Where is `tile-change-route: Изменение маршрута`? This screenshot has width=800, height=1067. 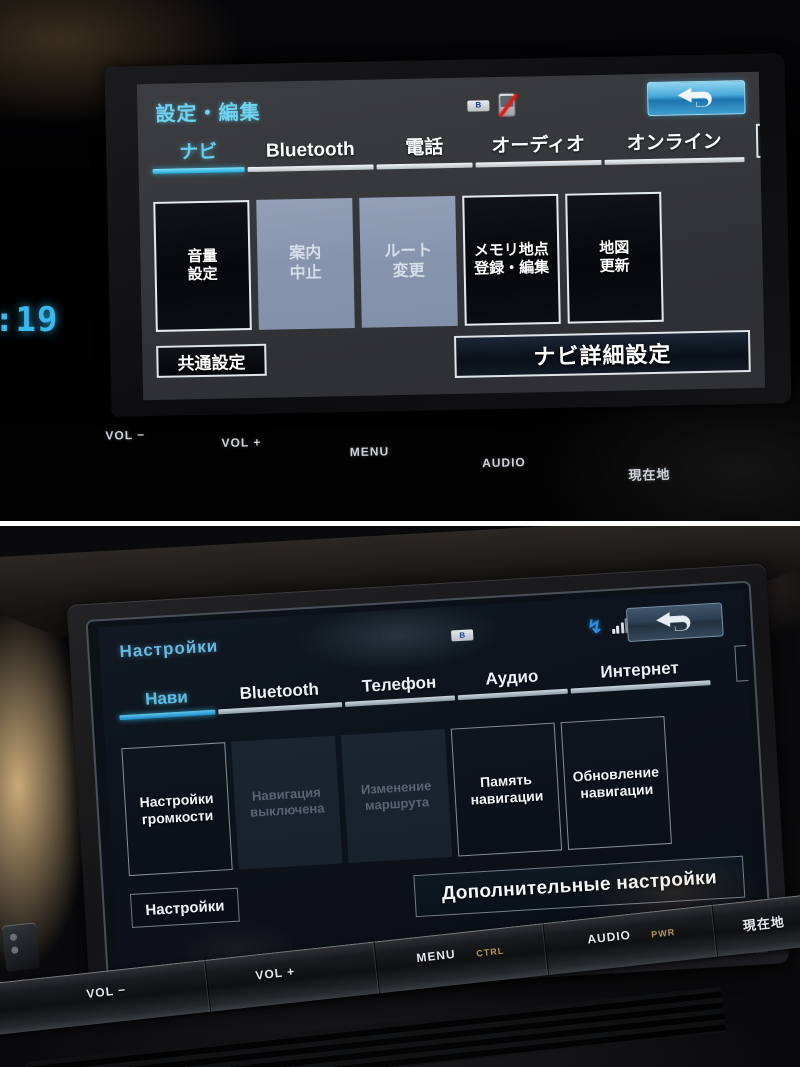 tile-change-route: Изменение маршрута is located at coordinates (396, 796).